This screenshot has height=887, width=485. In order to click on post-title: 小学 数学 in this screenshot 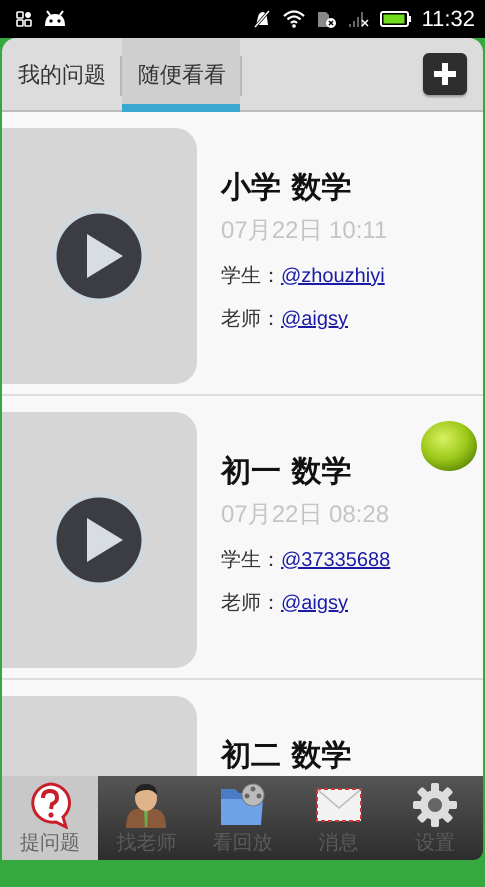, I will do `click(286, 188)`.